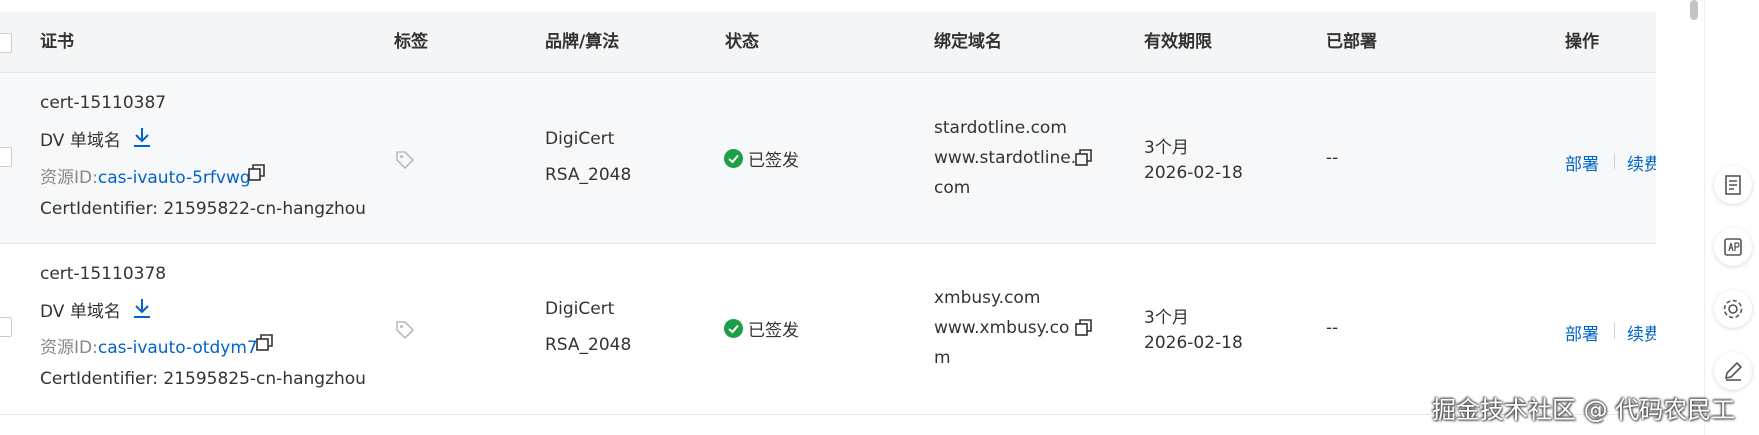 Image resolution: width=1759 pixels, height=435 pixels. I want to click on cert-identifier: CertIdentifier: 21595825-cn-hangzhou, so click(203, 379).